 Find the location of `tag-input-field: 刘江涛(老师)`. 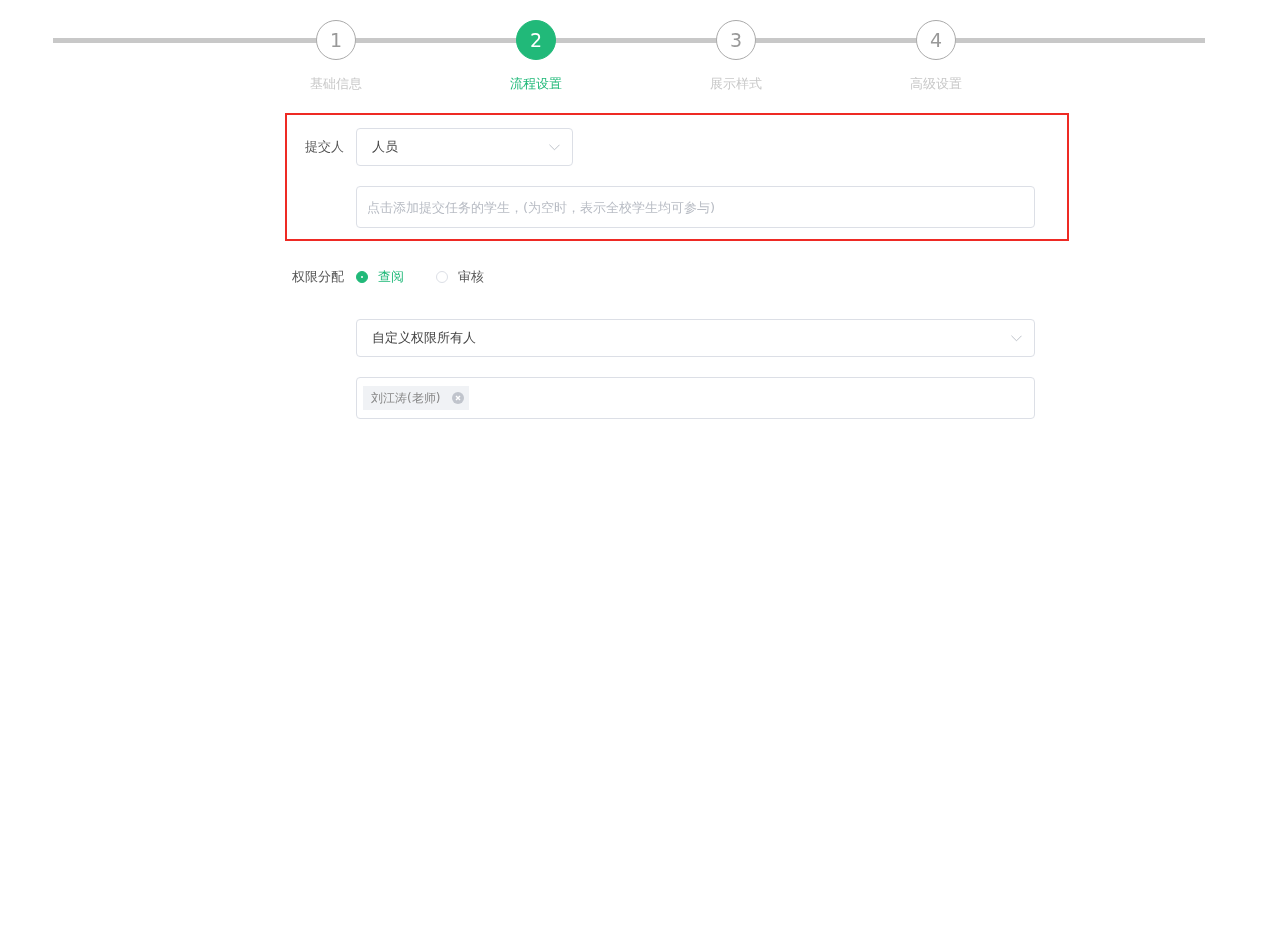

tag-input-field: 刘江涛(老师) is located at coordinates (695, 398).